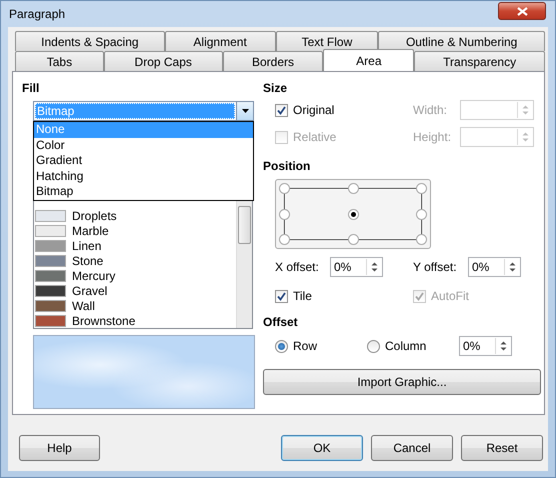 This screenshot has height=478, width=556. I want to click on list-item: Stone, so click(135, 260).